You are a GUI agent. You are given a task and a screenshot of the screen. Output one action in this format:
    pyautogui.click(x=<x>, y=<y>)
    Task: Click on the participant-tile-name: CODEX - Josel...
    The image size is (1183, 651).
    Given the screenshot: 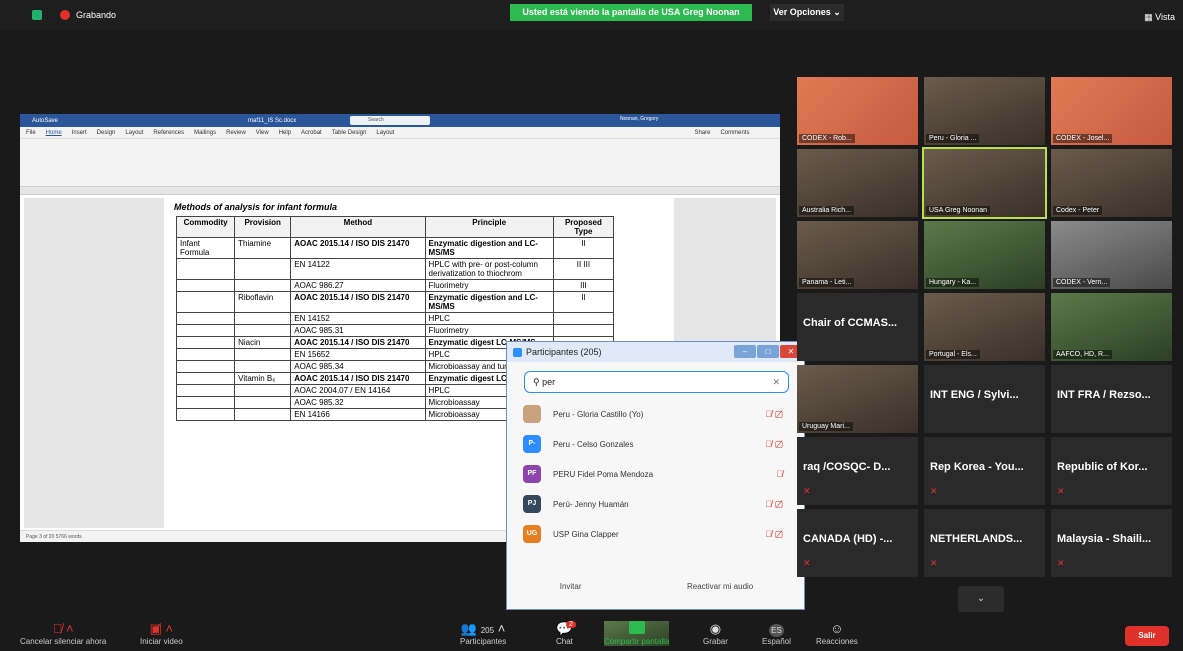 What is the action you would take?
    pyautogui.click(x=1083, y=138)
    